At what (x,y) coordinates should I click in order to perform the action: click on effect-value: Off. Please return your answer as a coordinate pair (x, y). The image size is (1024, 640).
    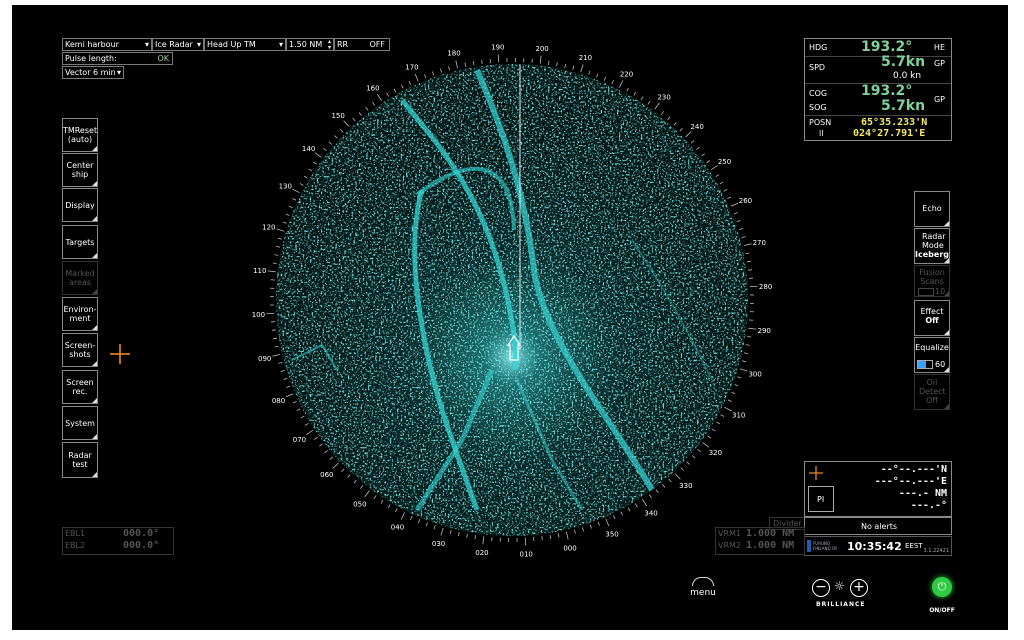
    Looking at the image, I should click on (932, 320).